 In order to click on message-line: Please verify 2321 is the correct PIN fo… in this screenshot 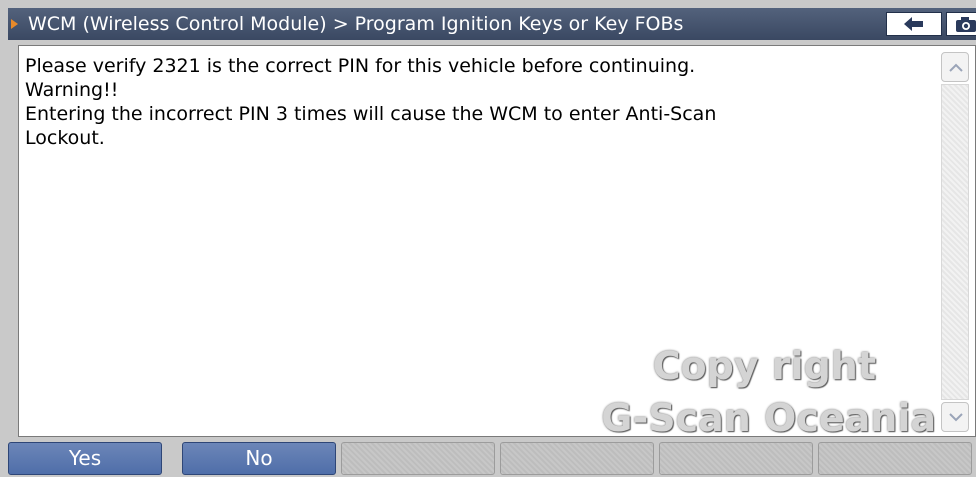, I will do `click(360, 66)`.